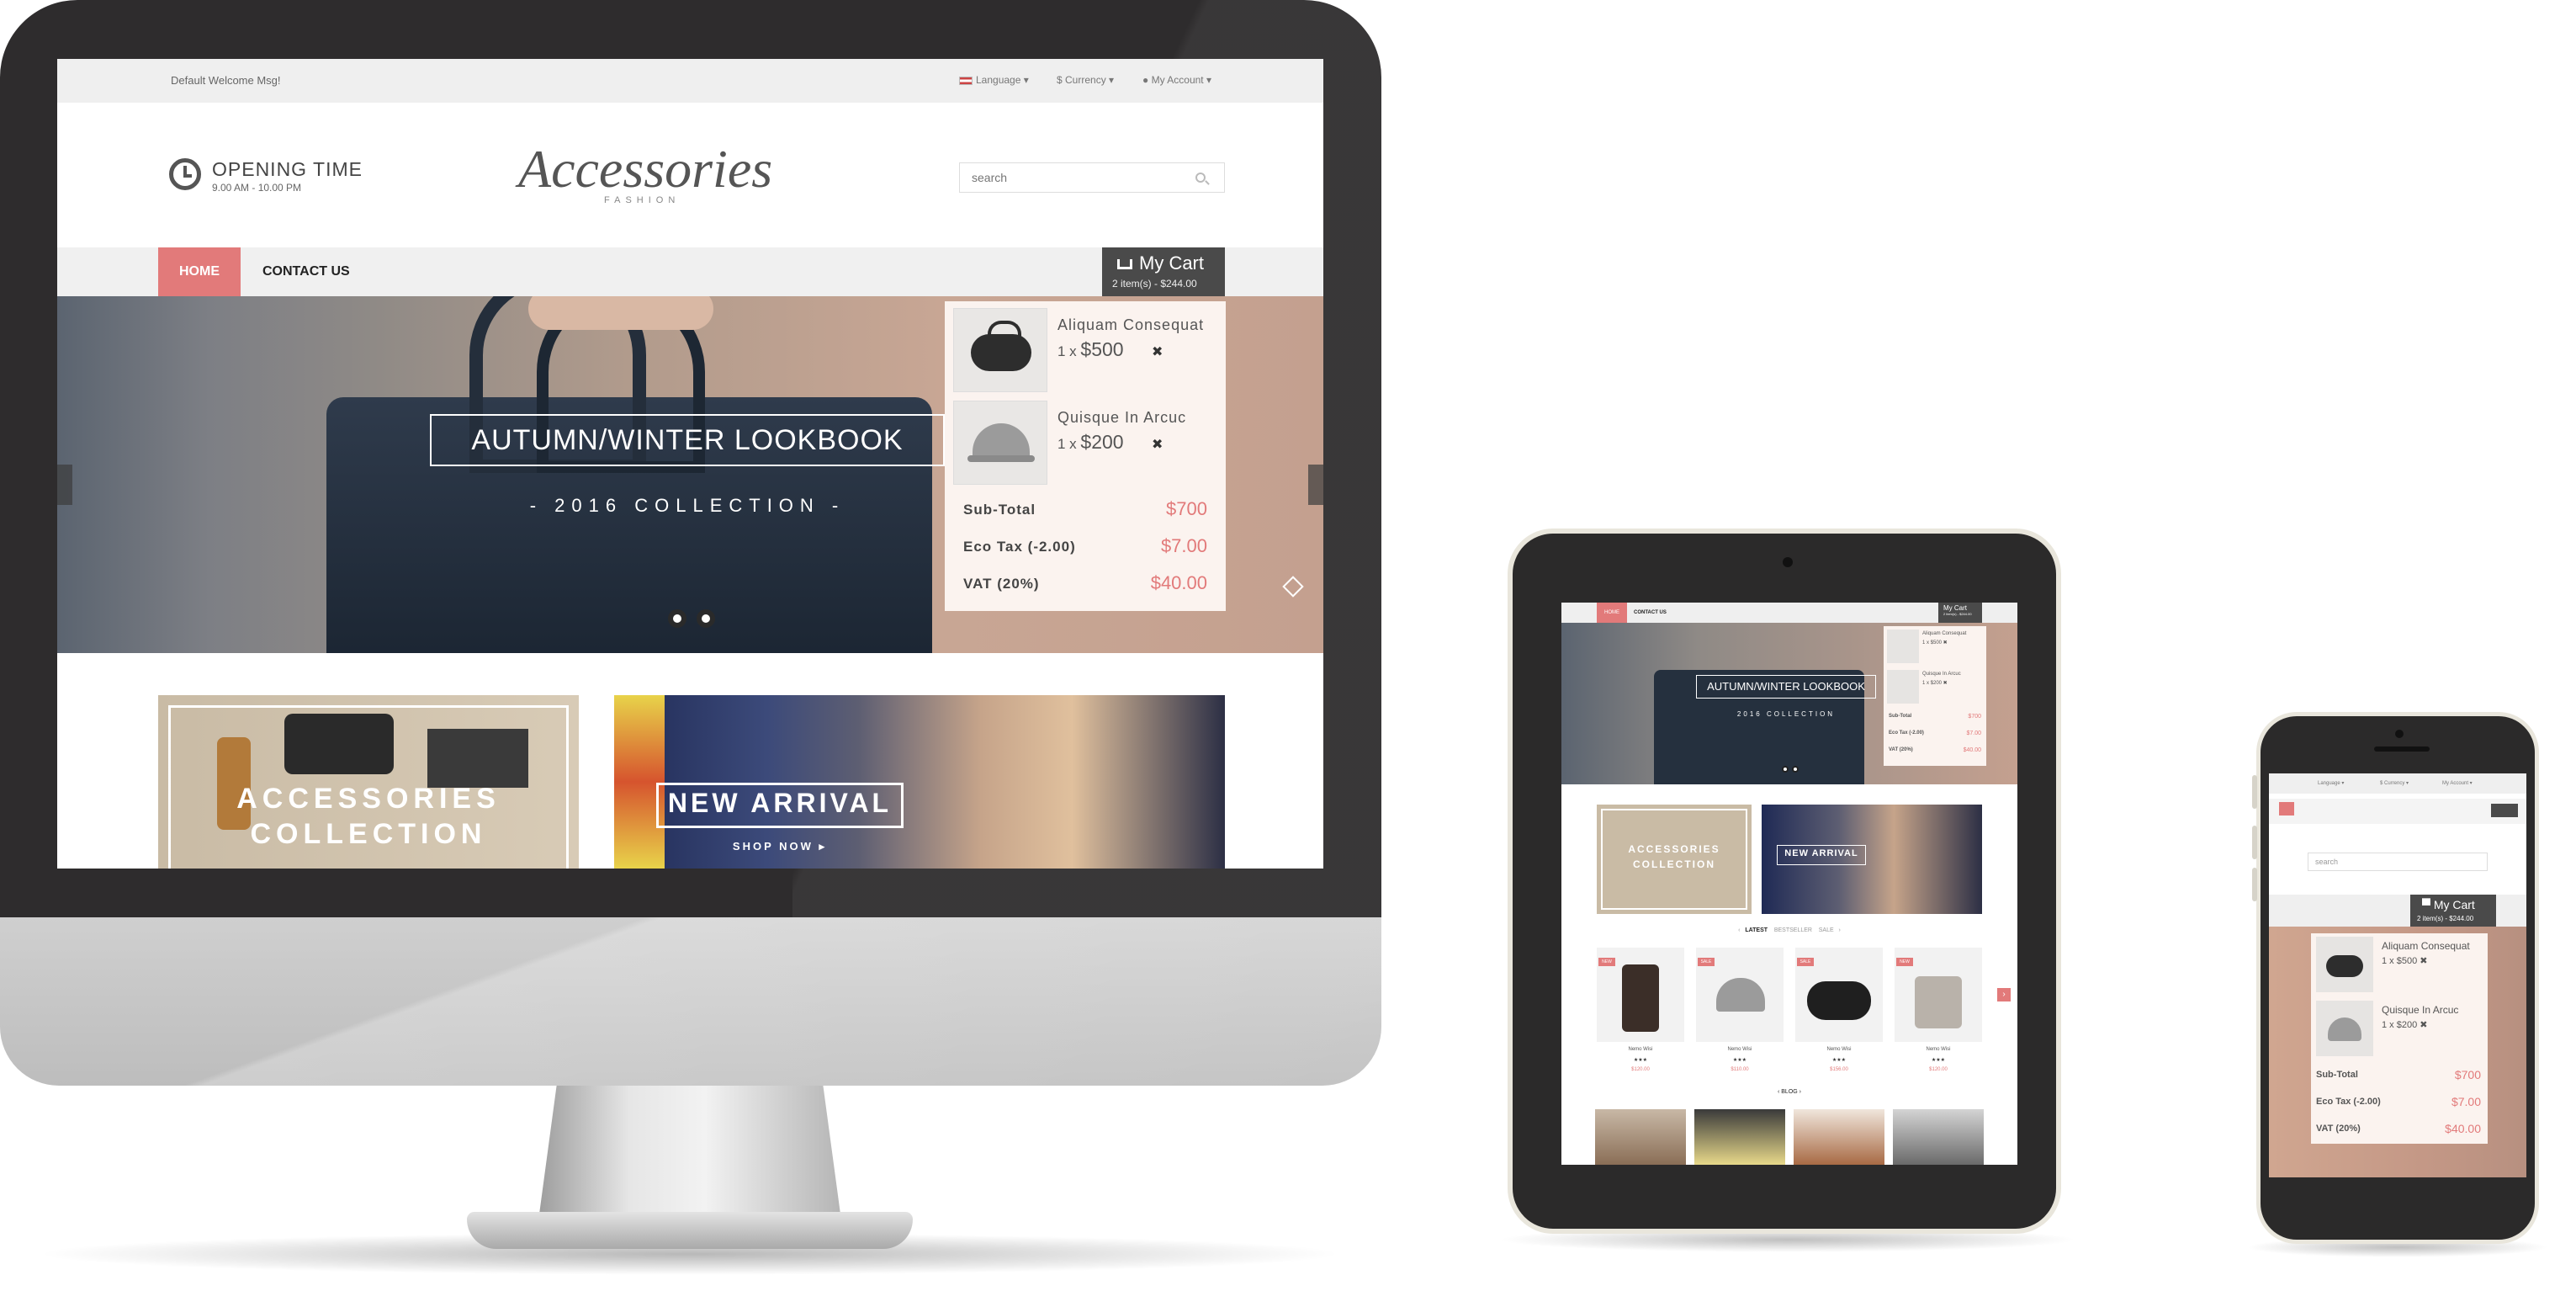 This screenshot has width=2576, height=1291. Describe the element at coordinates (2398, 862) in the screenshot. I see `search-input: search` at that location.